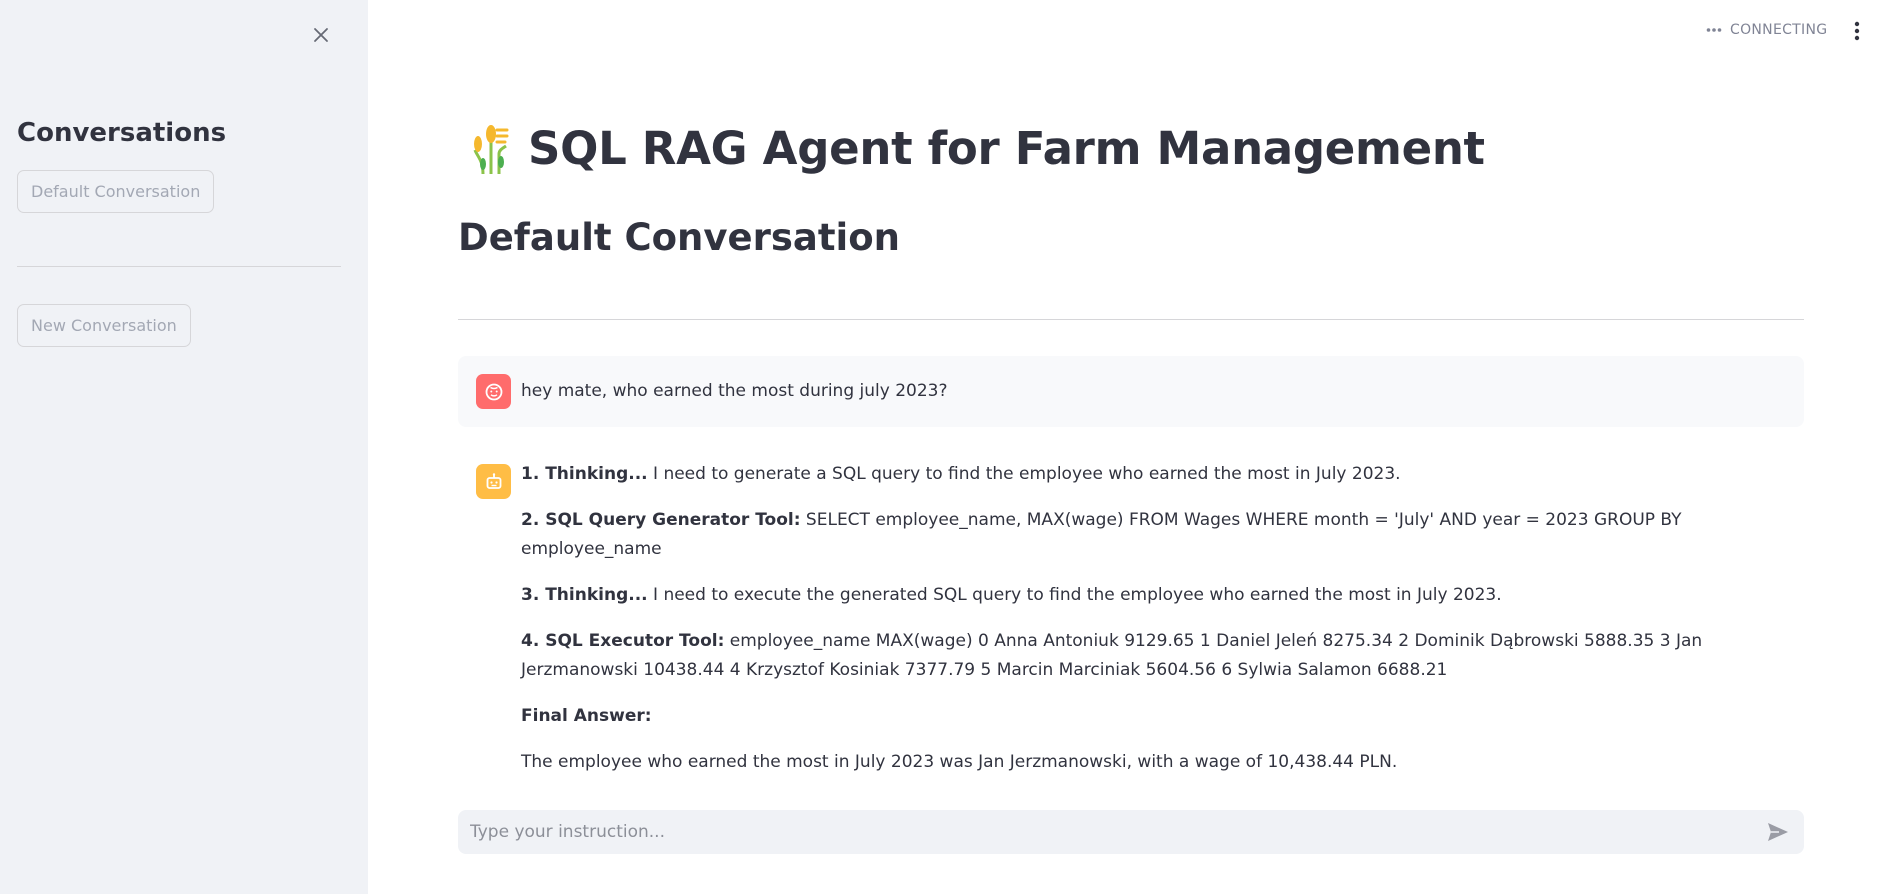  I want to click on connection-status: CONNECTING, so click(1766, 30).